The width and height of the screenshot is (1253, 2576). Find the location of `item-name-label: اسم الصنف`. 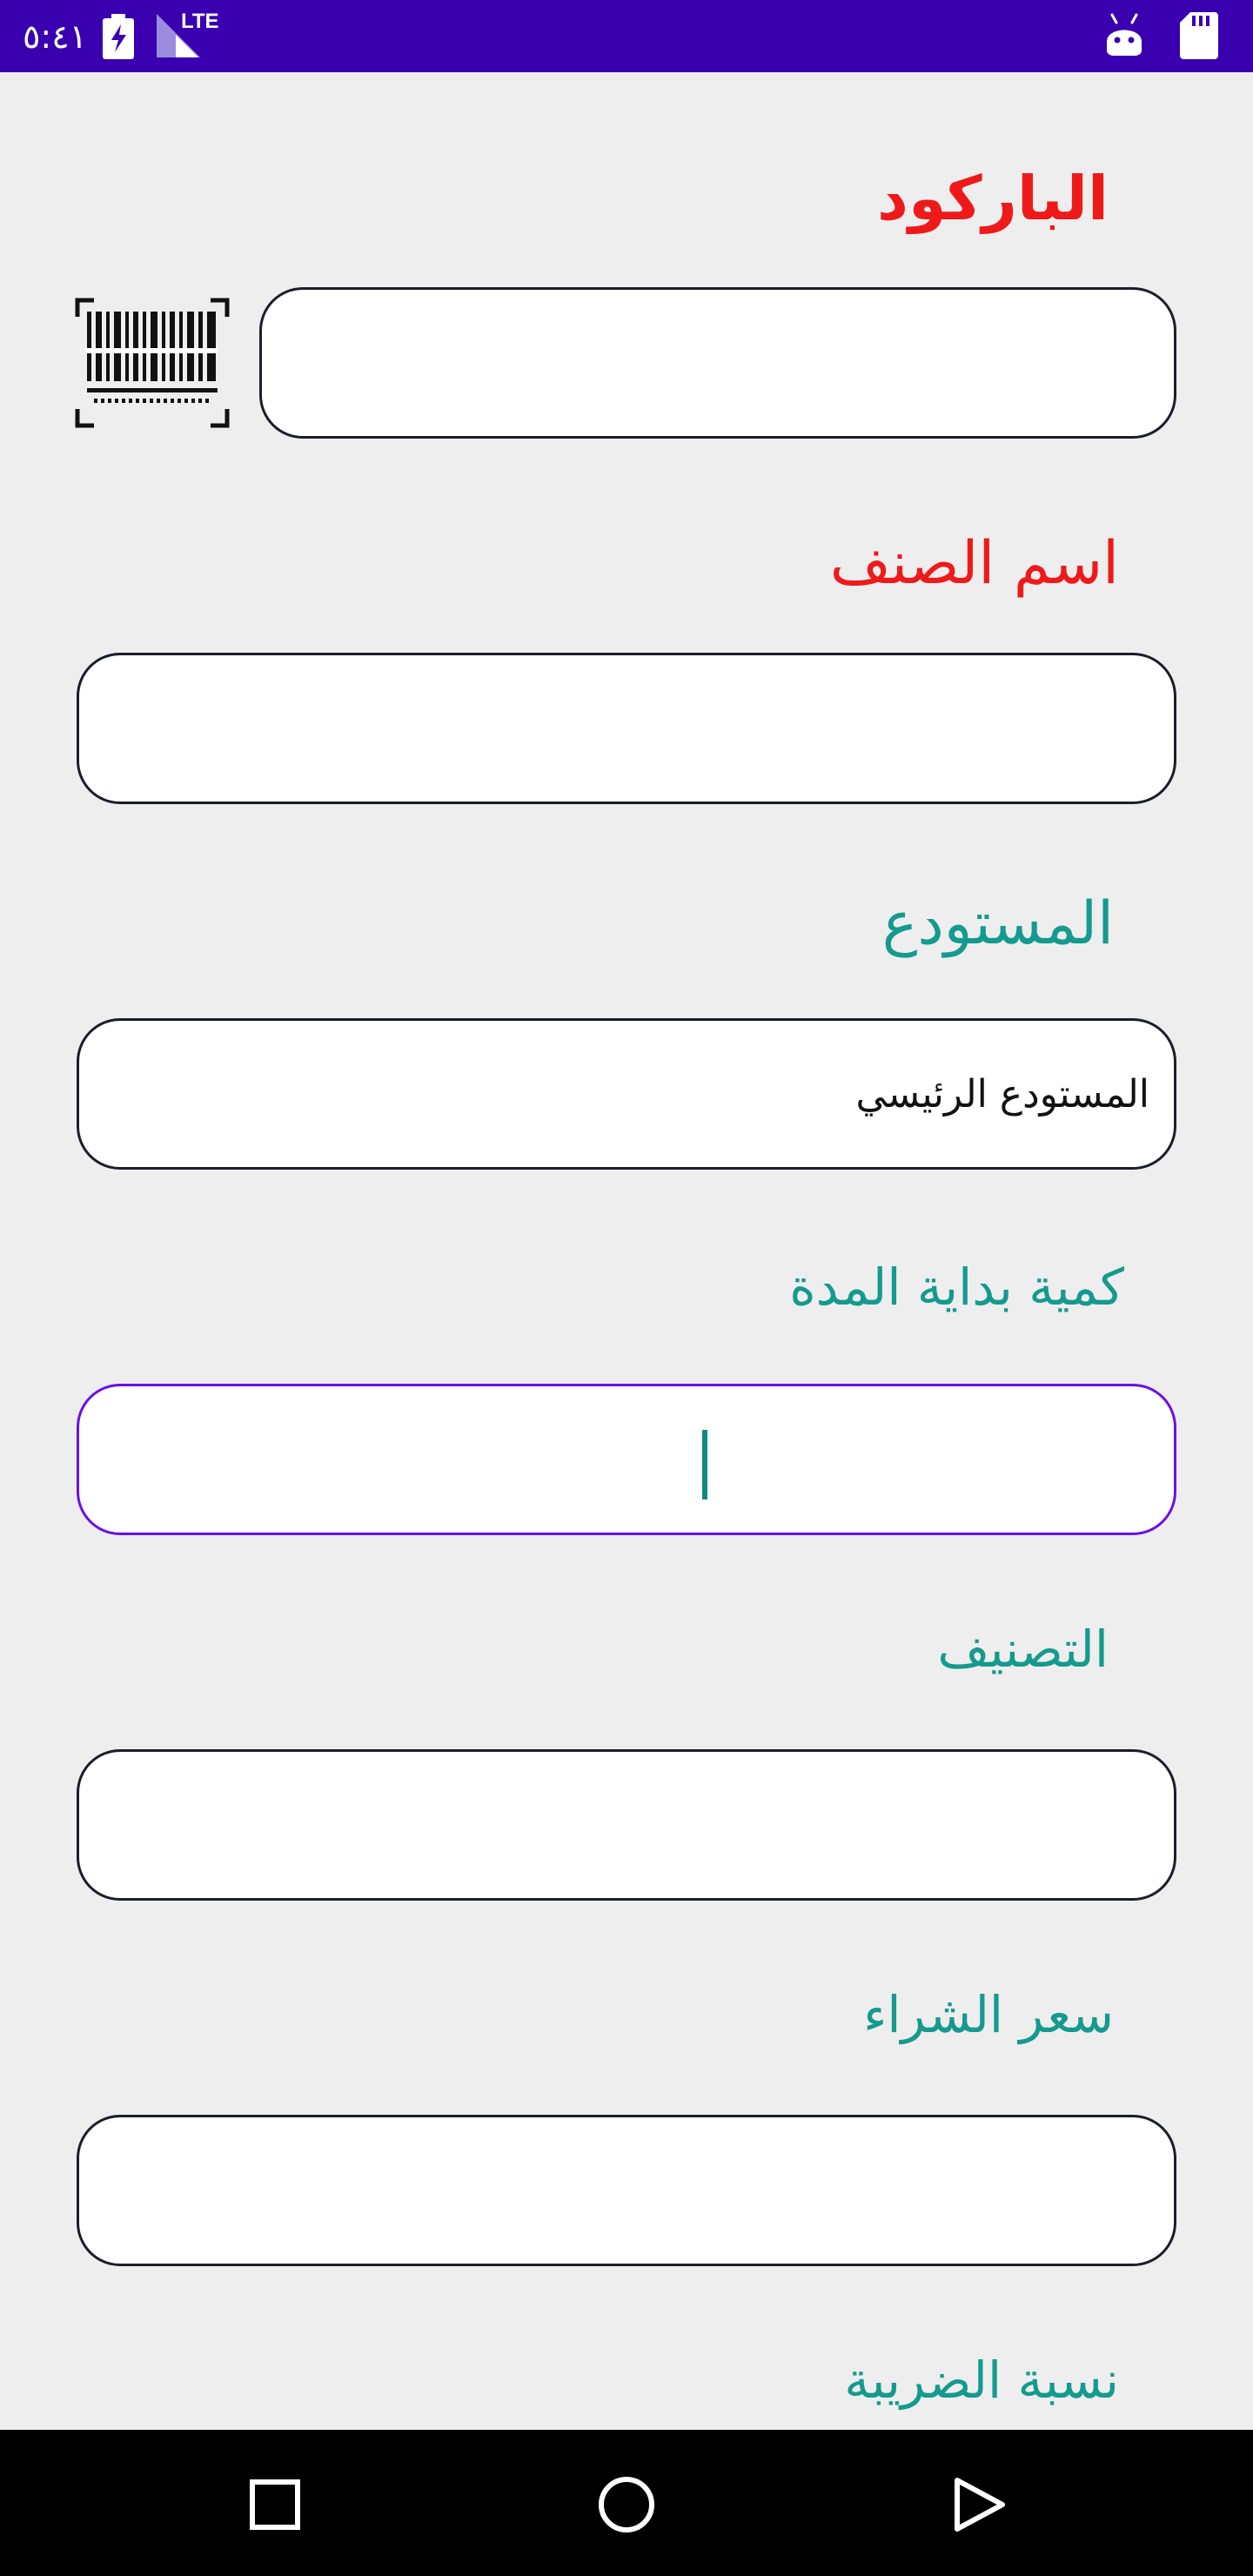

item-name-label: اسم الصنف is located at coordinates (974, 563).